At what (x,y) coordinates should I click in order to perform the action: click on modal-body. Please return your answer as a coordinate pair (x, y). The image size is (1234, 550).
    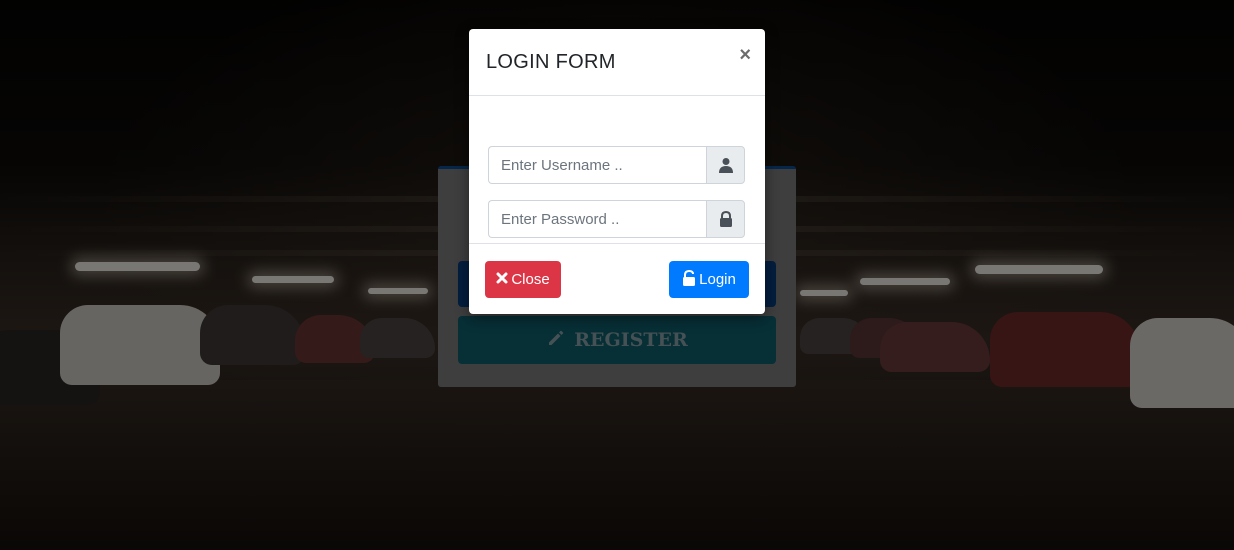
    Looking at the image, I should click on (617, 170).